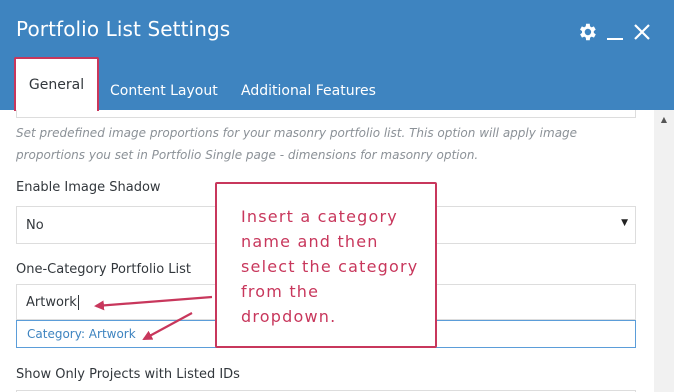  Describe the element at coordinates (56, 84) in the screenshot. I see `tab-general: General` at that location.